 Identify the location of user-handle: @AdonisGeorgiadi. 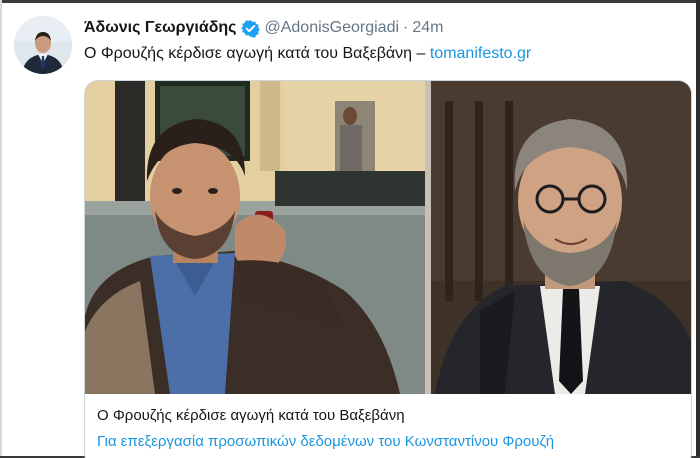
(331, 28).